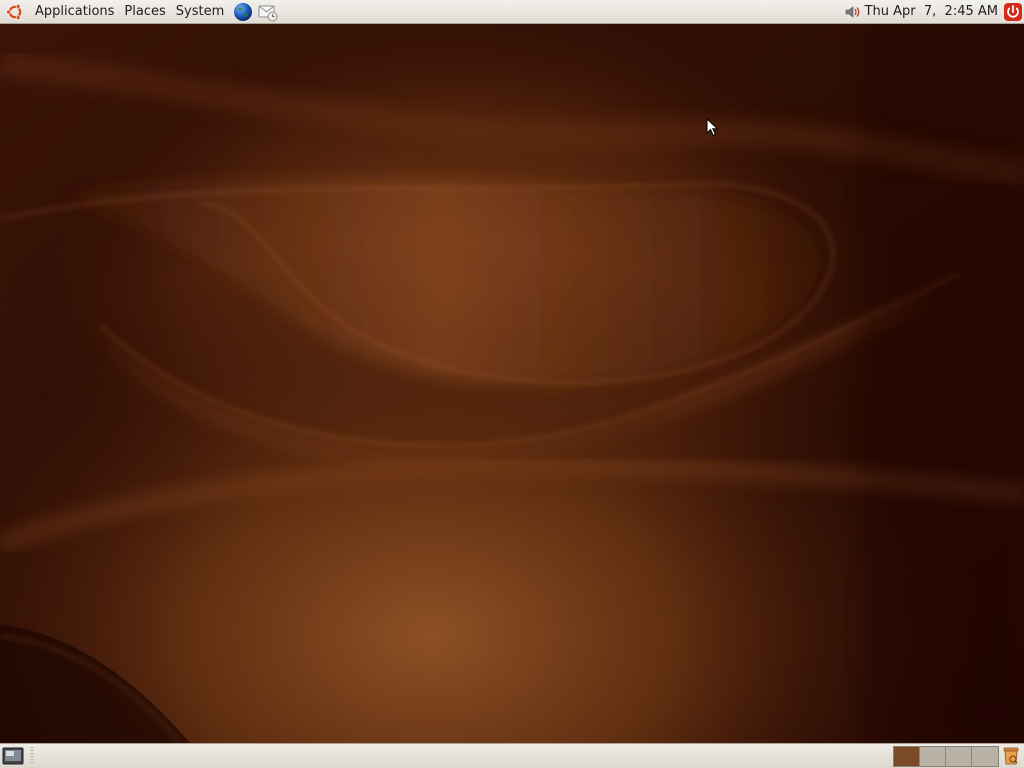 This screenshot has width=1024, height=768. What do you see at coordinates (243, 12) in the screenshot?
I see `web-browser-icon` at bounding box center [243, 12].